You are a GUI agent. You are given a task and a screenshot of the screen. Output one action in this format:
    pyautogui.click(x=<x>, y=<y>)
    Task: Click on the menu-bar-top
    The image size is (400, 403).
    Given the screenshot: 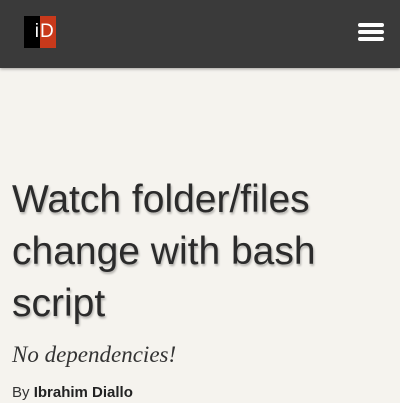 What is the action you would take?
    pyautogui.click(x=371, y=25)
    